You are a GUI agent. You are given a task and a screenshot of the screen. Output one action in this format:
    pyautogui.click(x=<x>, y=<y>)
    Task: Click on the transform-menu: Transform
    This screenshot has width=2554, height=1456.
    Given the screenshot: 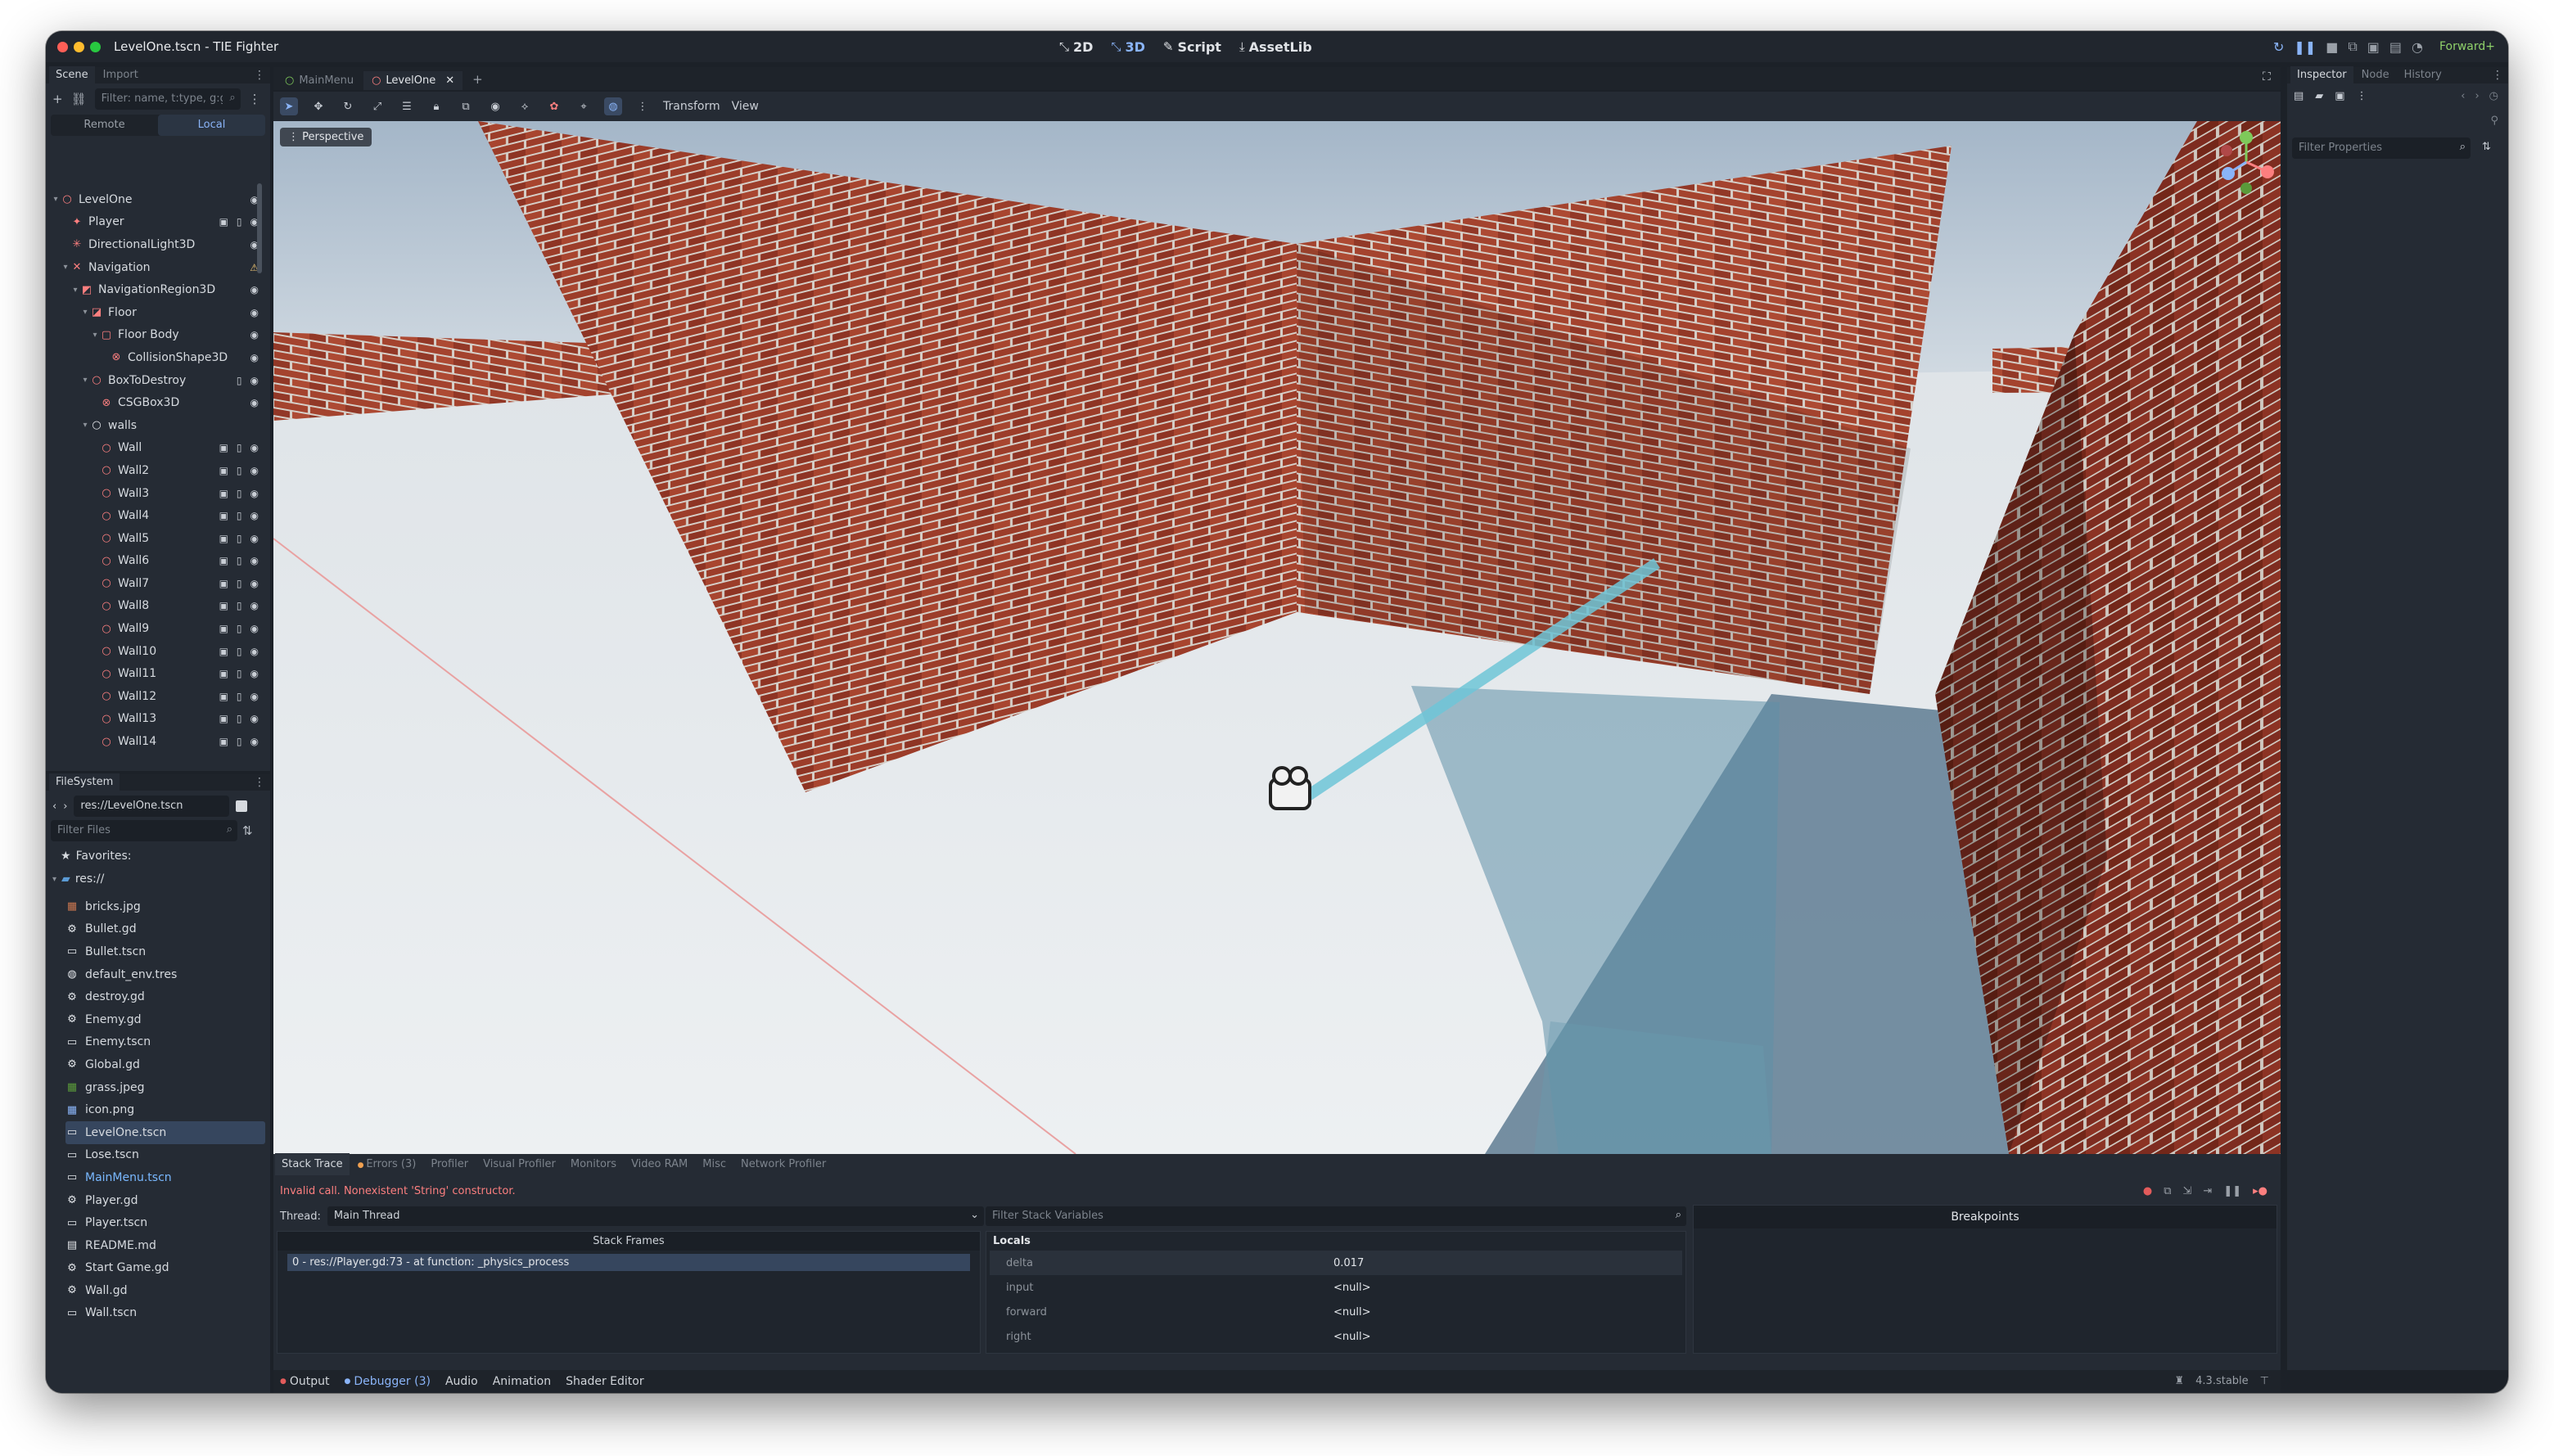 What is the action you would take?
    pyautogui.click(x=691, y=106)
    